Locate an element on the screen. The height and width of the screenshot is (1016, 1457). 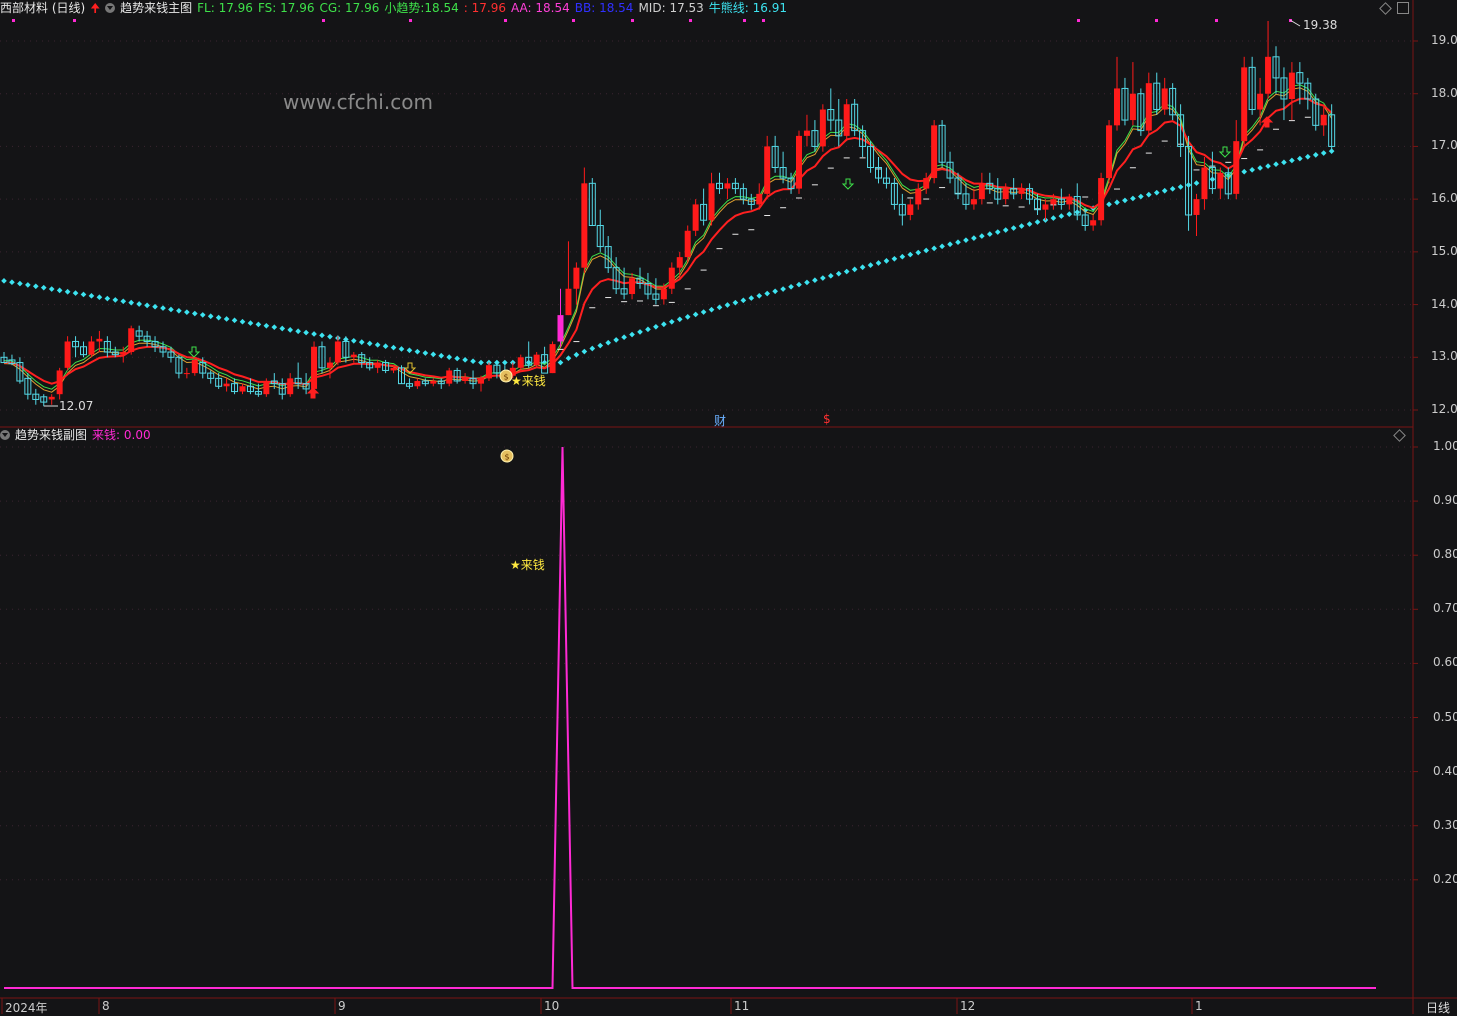
buy-arrow-icon is located at coordinates (313, 393).